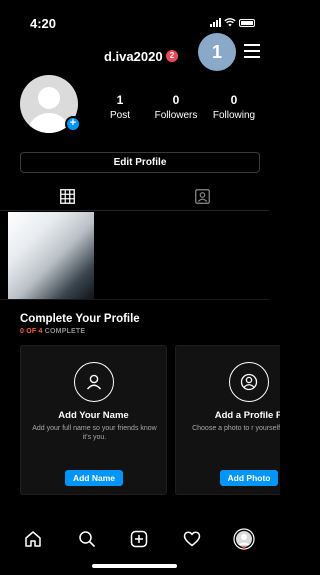 This screenshot has width=320, height=575. I want to click on progress-suffix: COMPLETE, so click(65, 331).